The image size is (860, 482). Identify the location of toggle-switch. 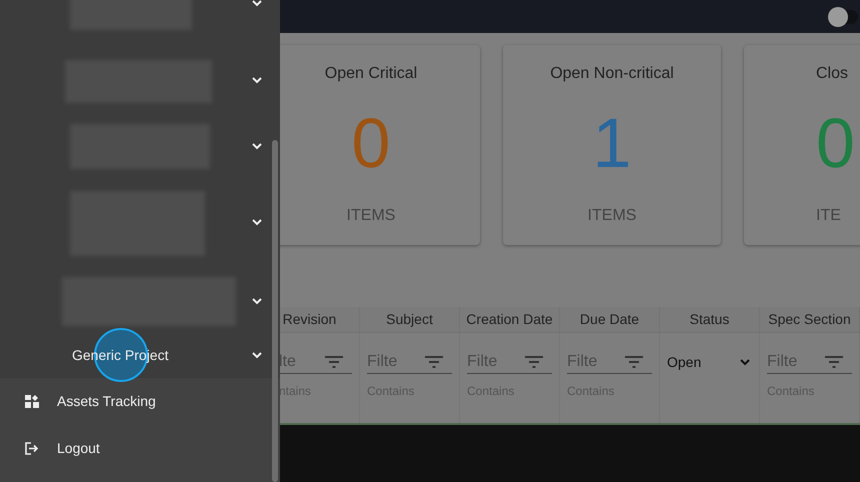
(843, 16).